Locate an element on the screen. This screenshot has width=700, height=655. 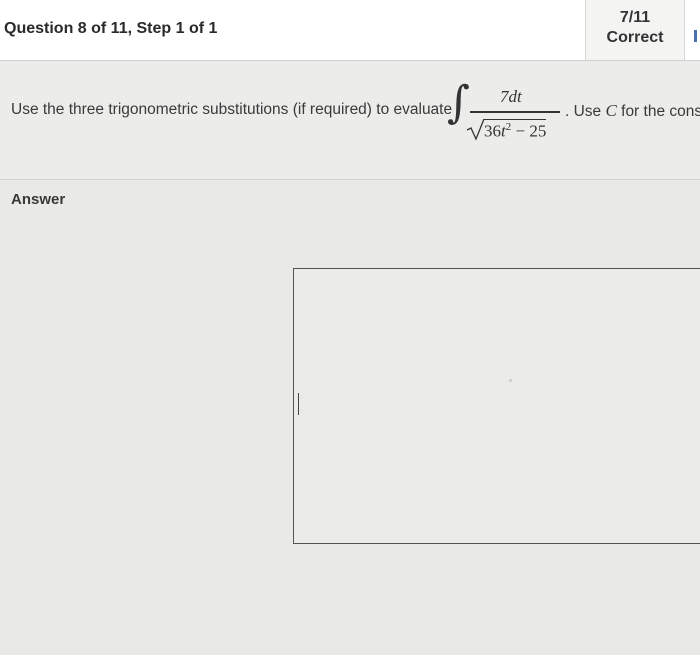
question-title: Question 8 of 11, Step 1 of 1 is located at coordinates (111, 28).